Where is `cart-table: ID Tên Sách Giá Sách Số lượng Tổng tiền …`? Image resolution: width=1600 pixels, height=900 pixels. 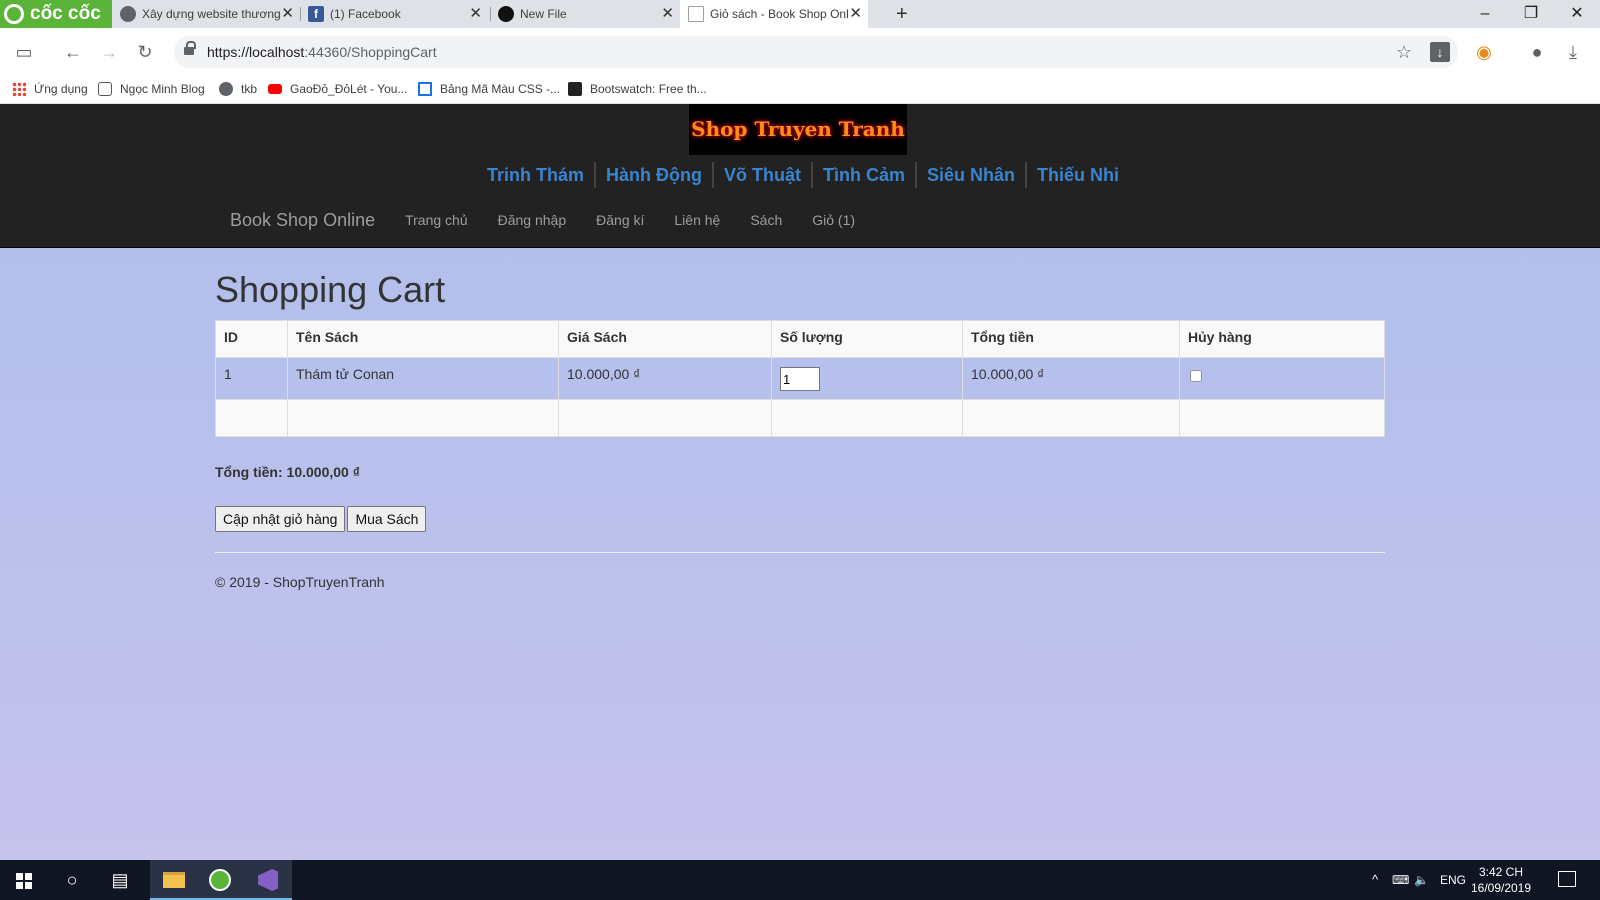
cart-table: ID Tên Sách Giá Sách Số lượng Tổng tiền … is located at coordinates (800, 378).